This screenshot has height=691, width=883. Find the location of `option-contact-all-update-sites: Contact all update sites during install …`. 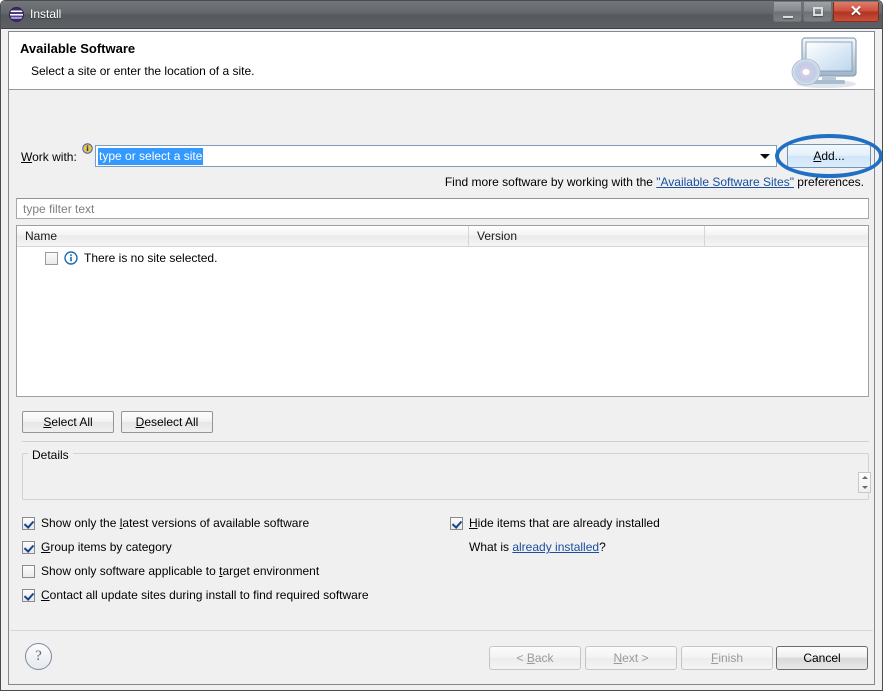

option-contact-all-update-sites: Contact all update sites during install … is located at coordinates (195, 595).